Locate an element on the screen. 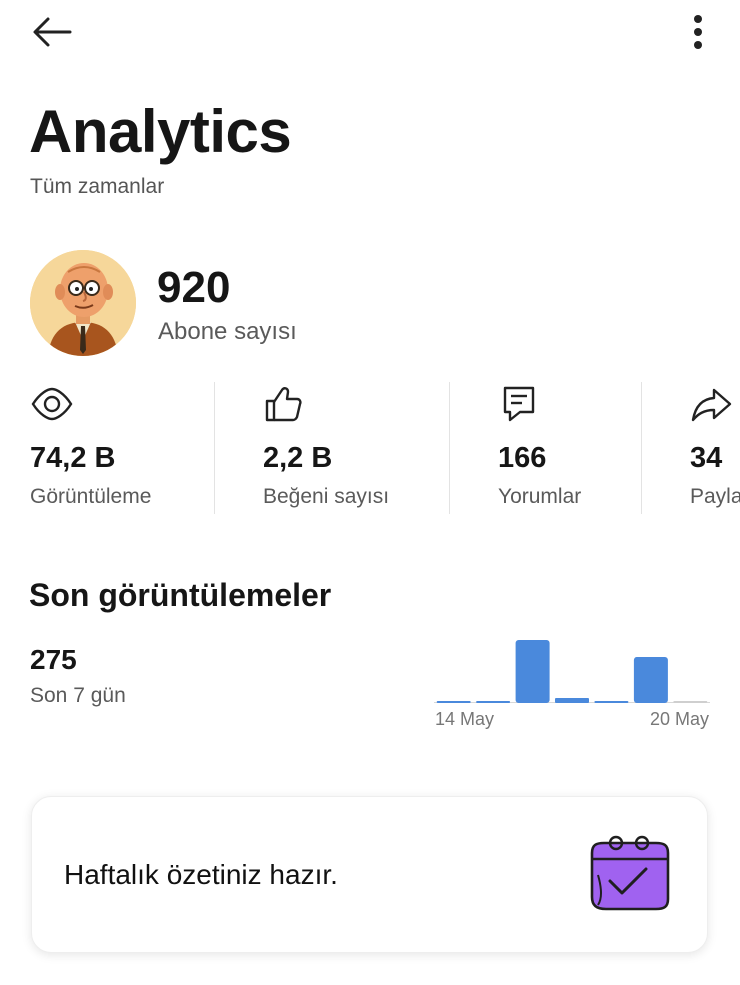  stat-likes: 2,2 B Beğeni sayısı is located at coordinates (353, 448).